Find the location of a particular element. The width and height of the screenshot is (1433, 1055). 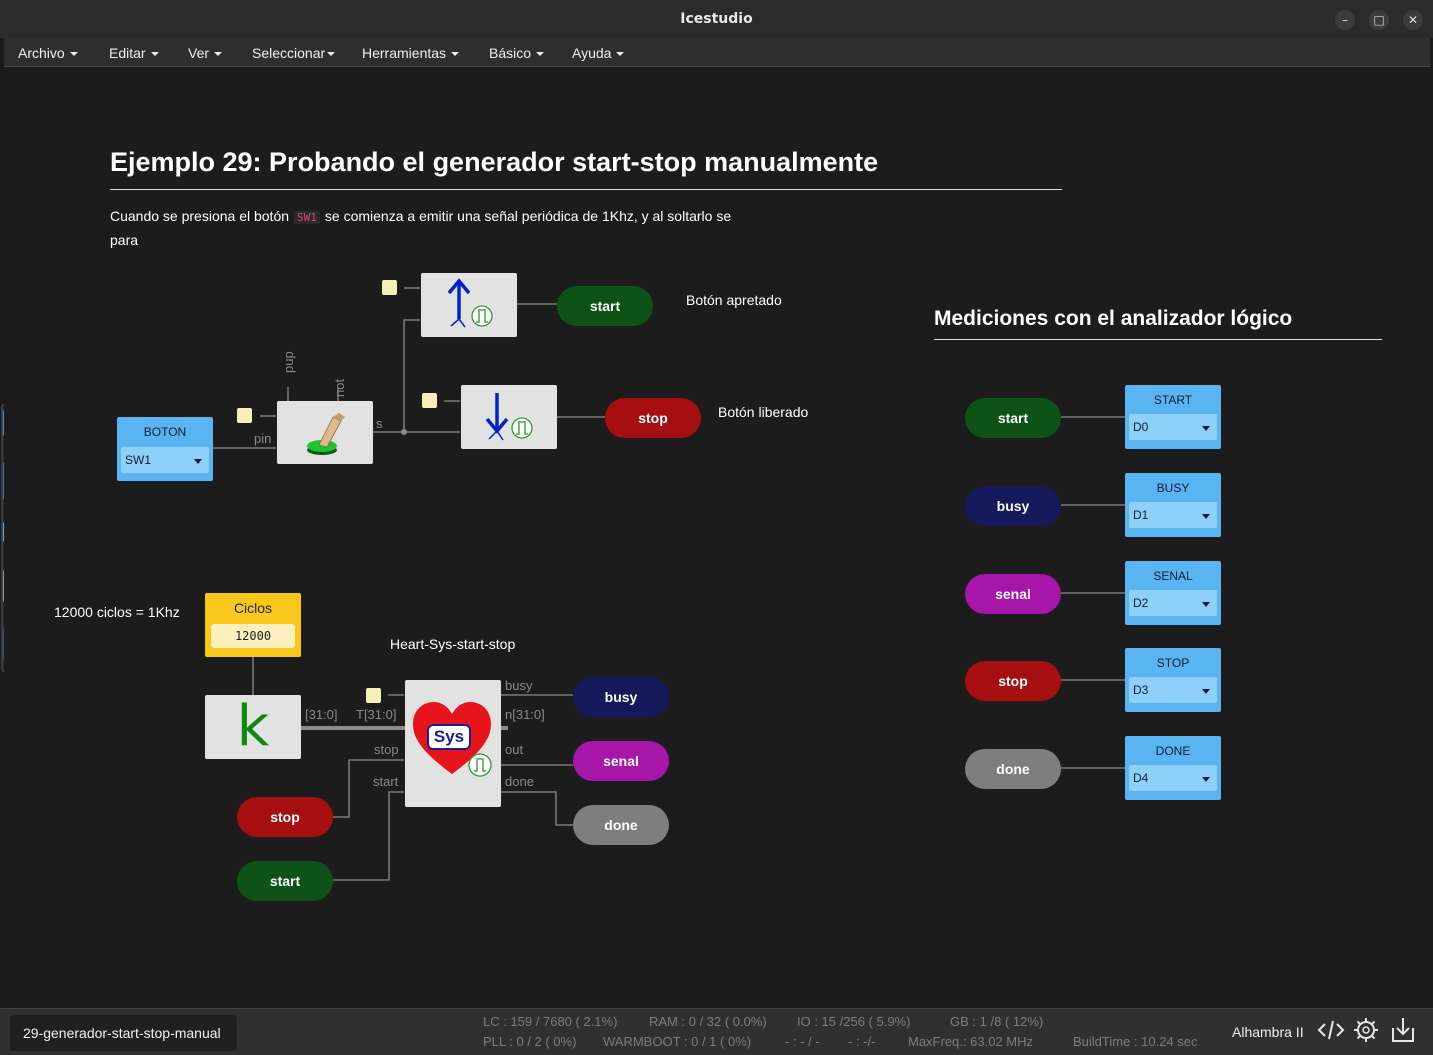

pin-select: D4 is located at coordinates (1173, 778).